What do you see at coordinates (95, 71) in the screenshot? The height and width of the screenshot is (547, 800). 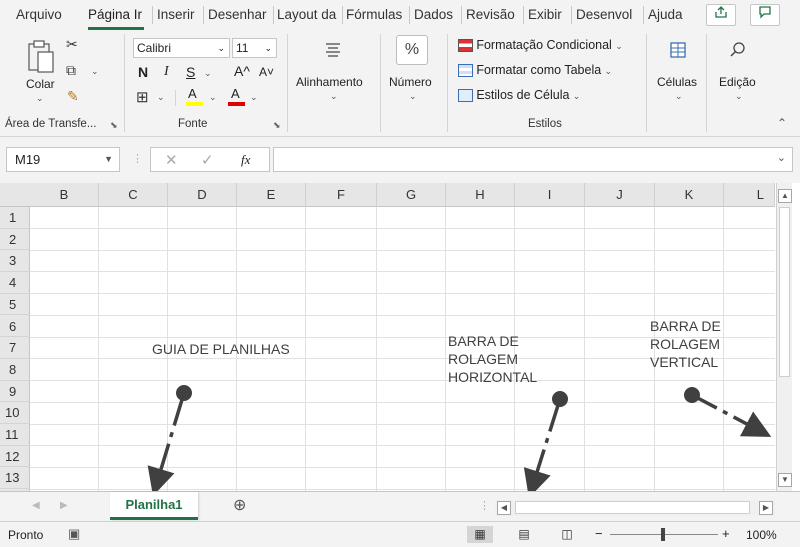 I see `copy-dropdown-icon: ⌄` at bounding box center [95, 71].